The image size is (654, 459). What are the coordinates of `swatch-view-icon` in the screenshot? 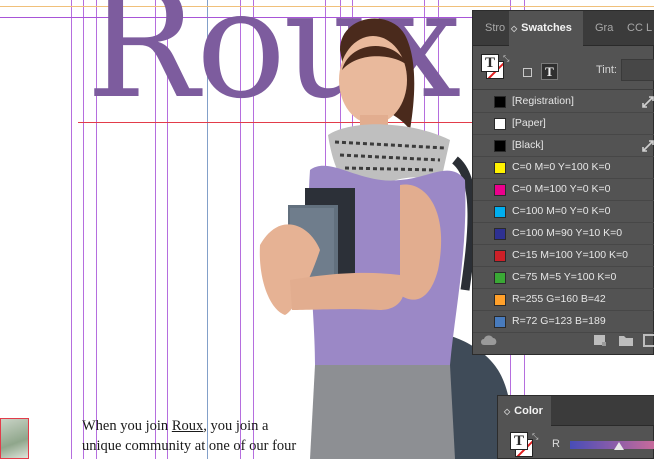 It's located at (600, 340).